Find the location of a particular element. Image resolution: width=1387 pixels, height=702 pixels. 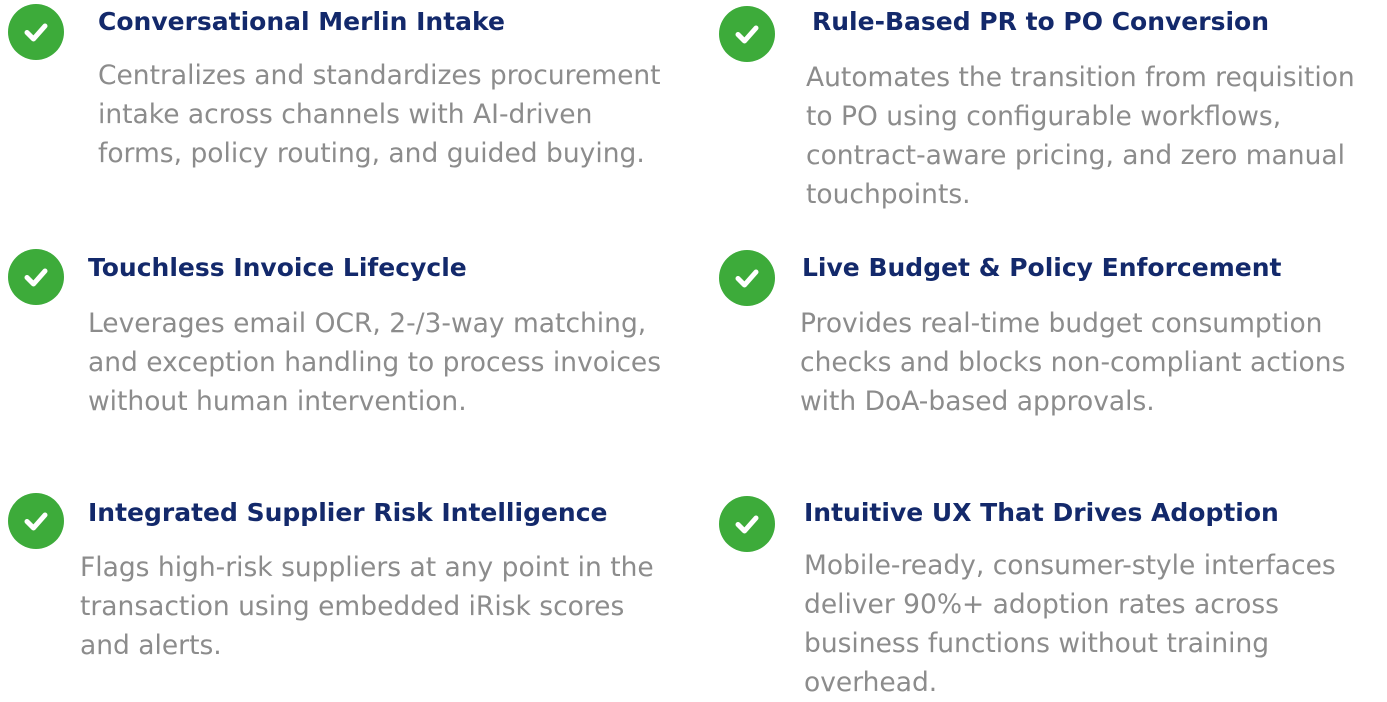

feature-title: Integrated Supplier Risk Intelligence is located at coordinates (348, 512).